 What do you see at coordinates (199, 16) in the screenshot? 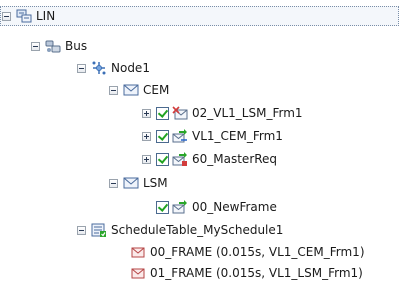
I see `tree-item-lin: LIN` at bounding box center [199, 16].